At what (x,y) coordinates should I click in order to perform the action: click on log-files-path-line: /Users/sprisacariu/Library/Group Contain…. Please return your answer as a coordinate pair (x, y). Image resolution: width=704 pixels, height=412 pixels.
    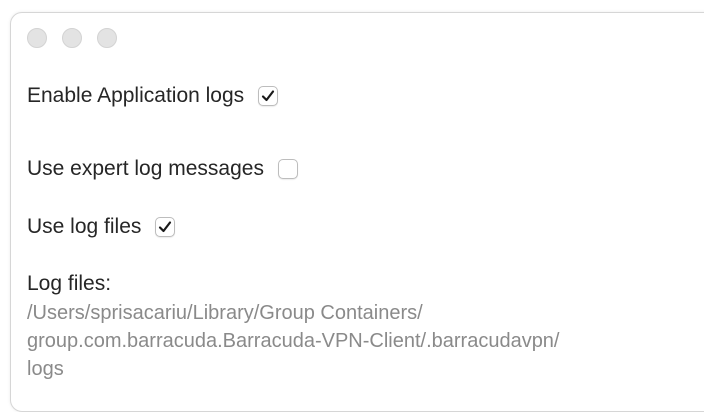
    Looking at the image, I should click on (225, 313).